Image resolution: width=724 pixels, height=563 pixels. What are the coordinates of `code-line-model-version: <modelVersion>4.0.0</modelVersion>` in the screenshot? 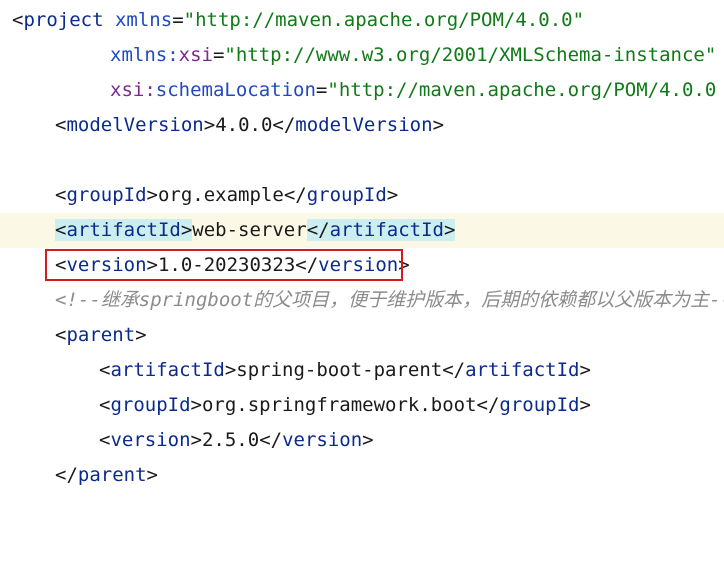 It's located at (362, 125).